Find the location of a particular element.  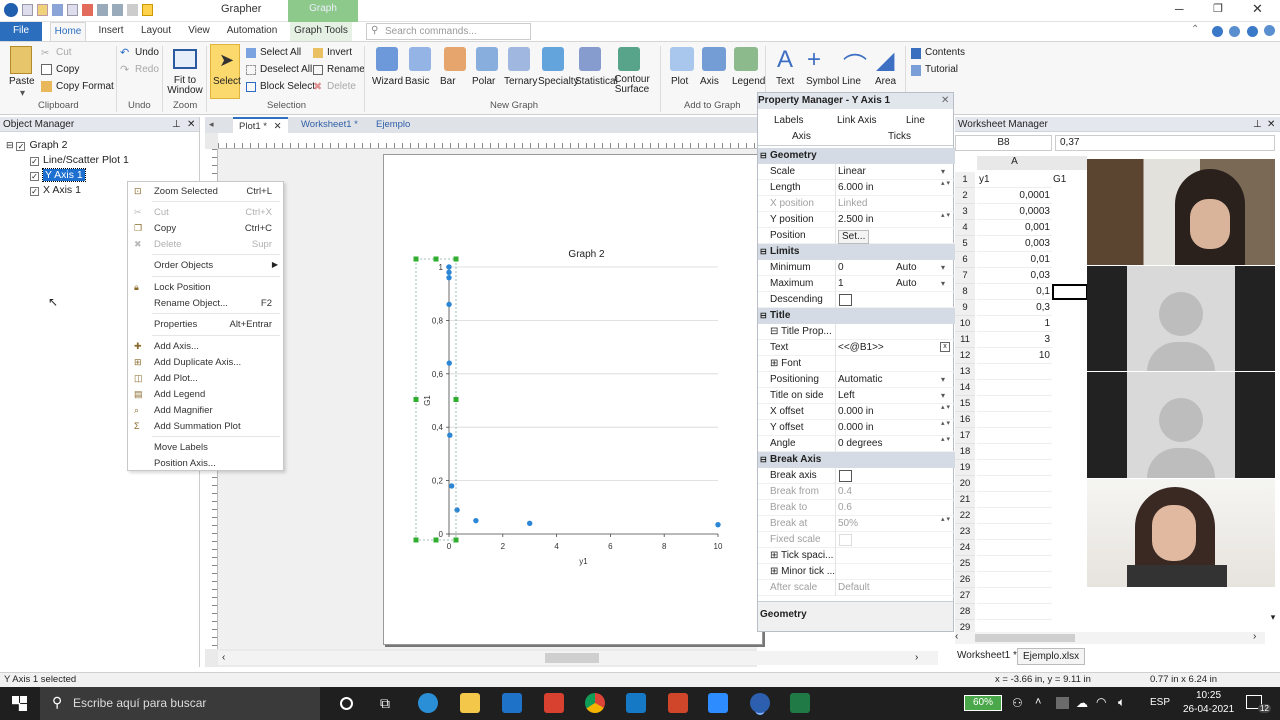

property-row: Minimum 0 Auto ▾ is located at coordinates (856, 268).